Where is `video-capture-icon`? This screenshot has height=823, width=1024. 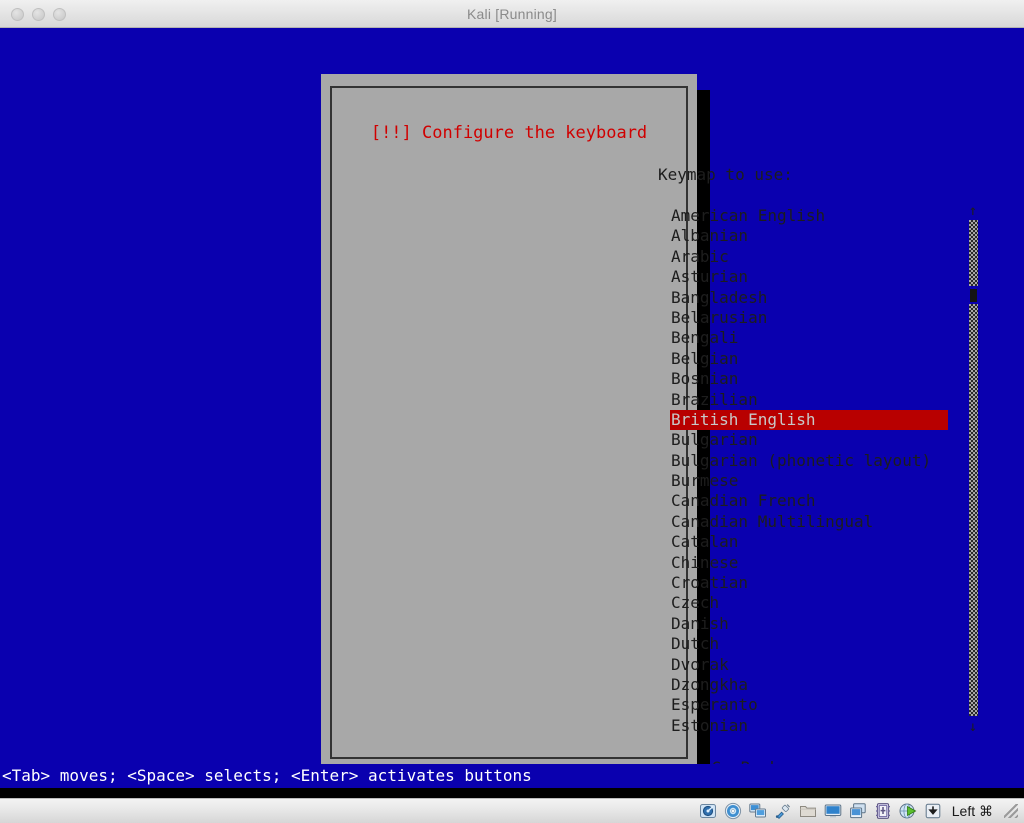 video-capture-icon is located at coordinates (858, 811).